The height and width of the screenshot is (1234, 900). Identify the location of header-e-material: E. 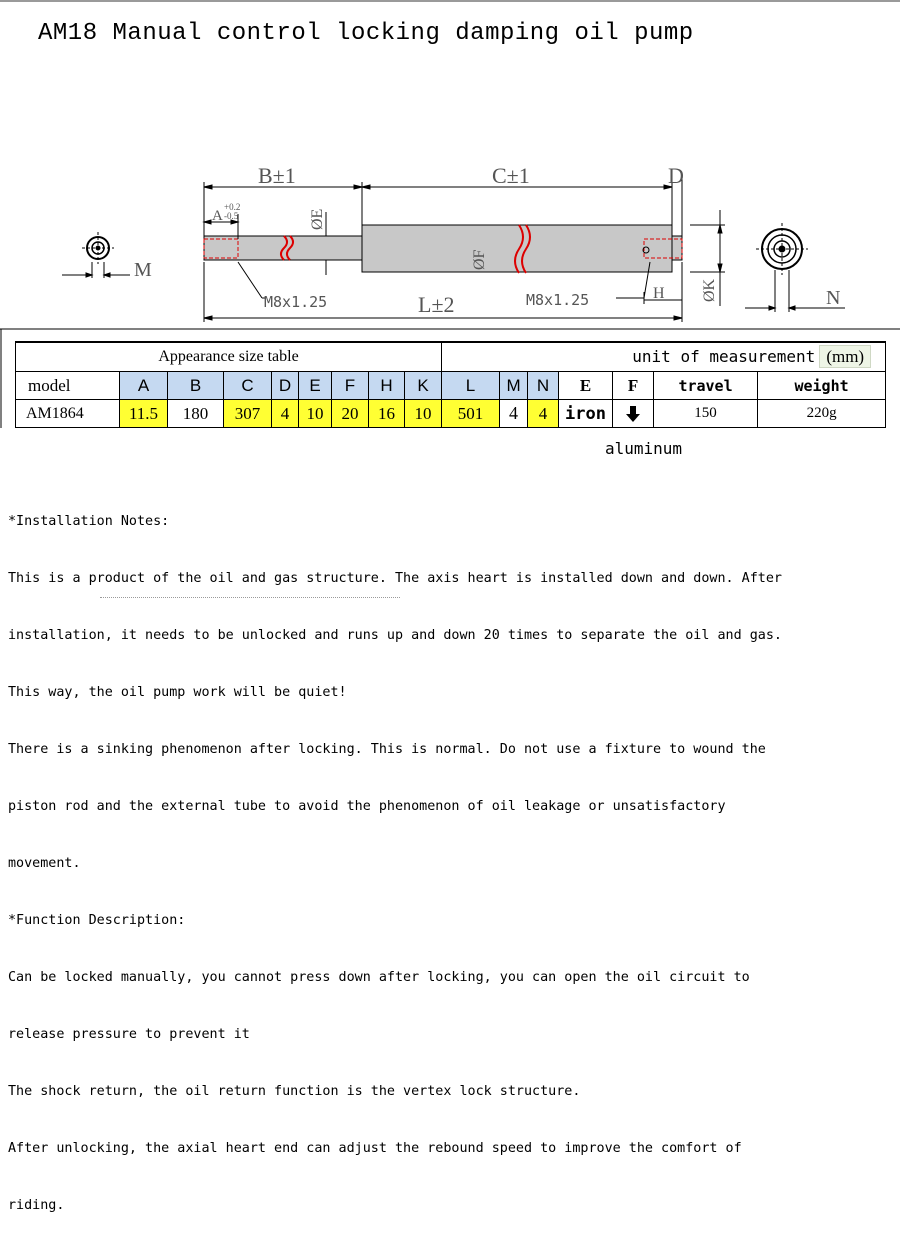
(586, 385).